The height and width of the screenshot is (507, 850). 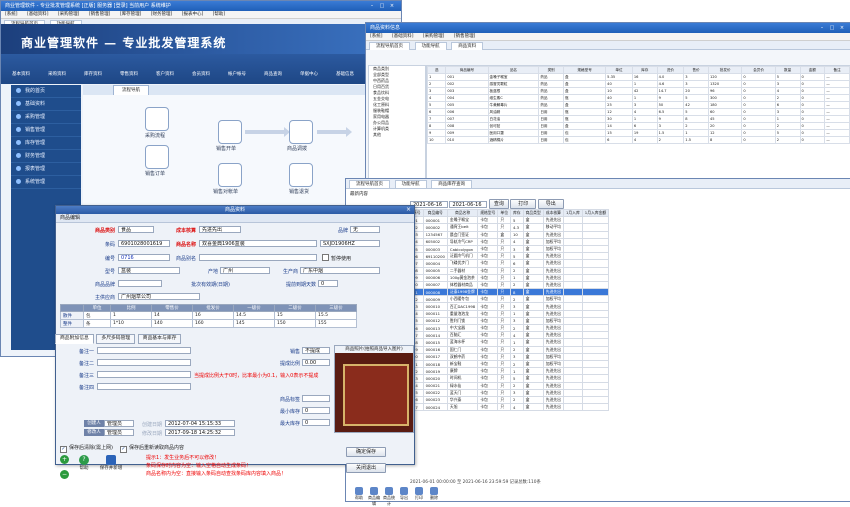 I want to click on column-header: 1月入库金额, so click(x=595, y=213).